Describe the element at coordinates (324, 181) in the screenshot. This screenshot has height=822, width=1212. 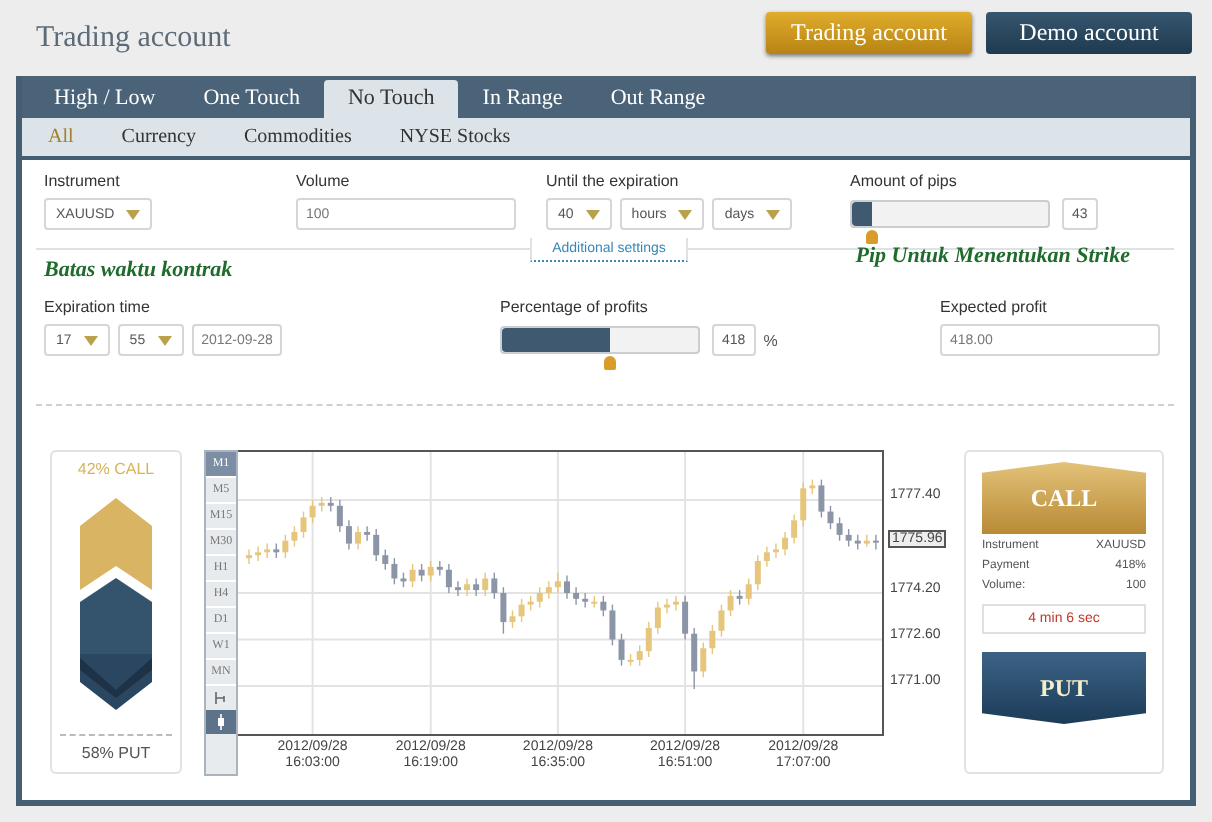
I see `field-label: Volume` at that location.